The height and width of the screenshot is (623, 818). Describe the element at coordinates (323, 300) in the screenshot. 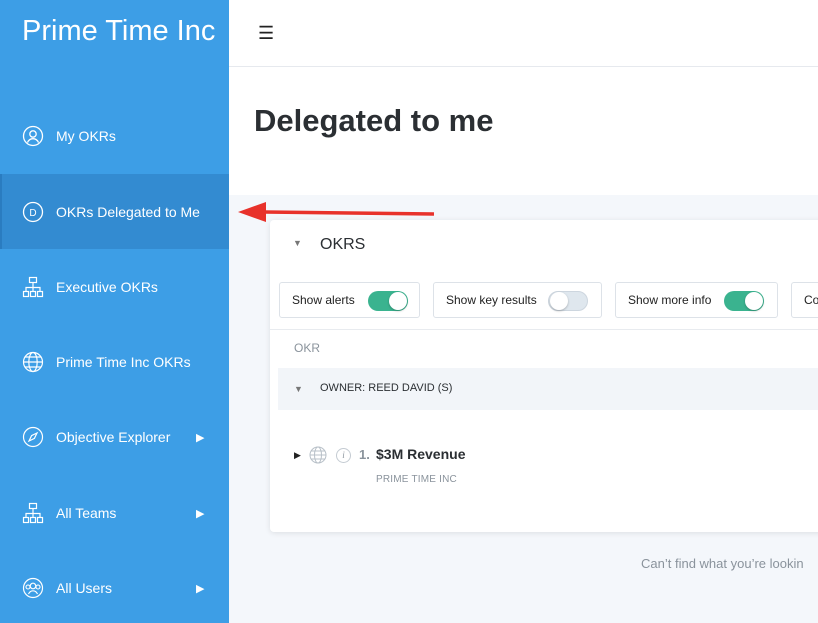

I see `toggle-label: Show alerts` at that location.